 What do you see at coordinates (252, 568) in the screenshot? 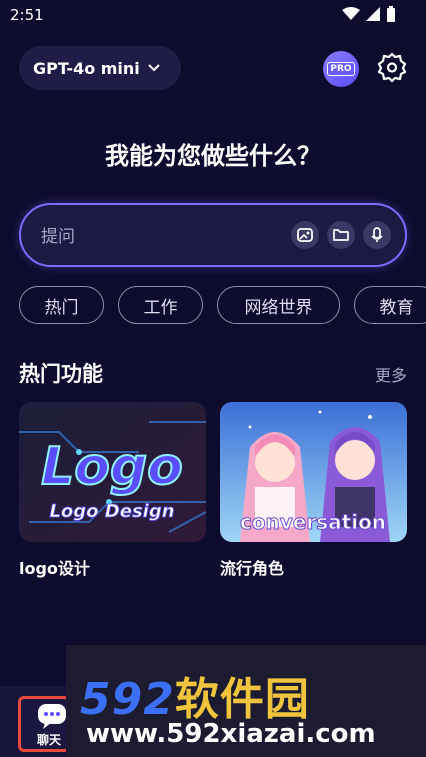
I see `card-label-popular-characters: 流行角色` at bounding box center [252, 568].